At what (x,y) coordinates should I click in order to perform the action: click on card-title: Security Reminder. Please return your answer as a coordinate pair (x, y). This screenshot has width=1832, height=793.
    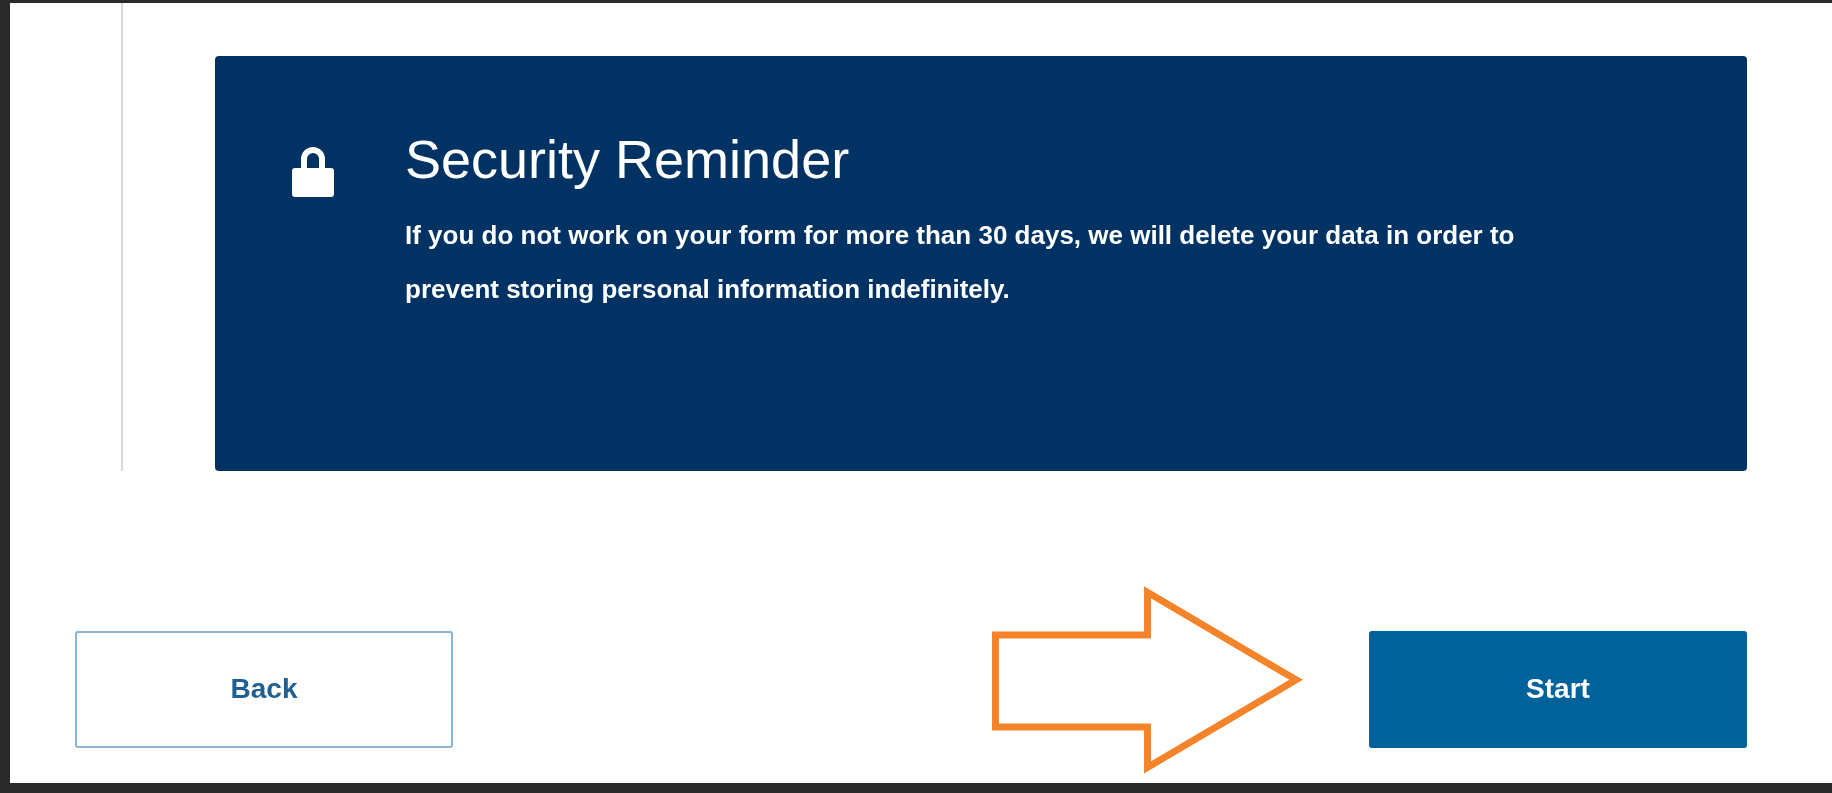
    Looking at the image, I should click on (628, 159).